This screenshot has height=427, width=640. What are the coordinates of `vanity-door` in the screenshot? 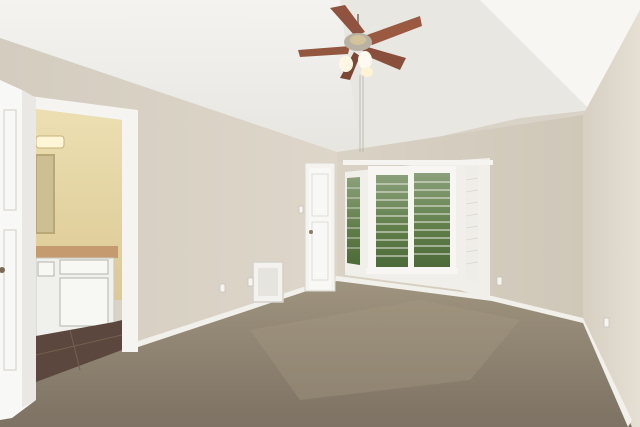 It's located at (84, 302).